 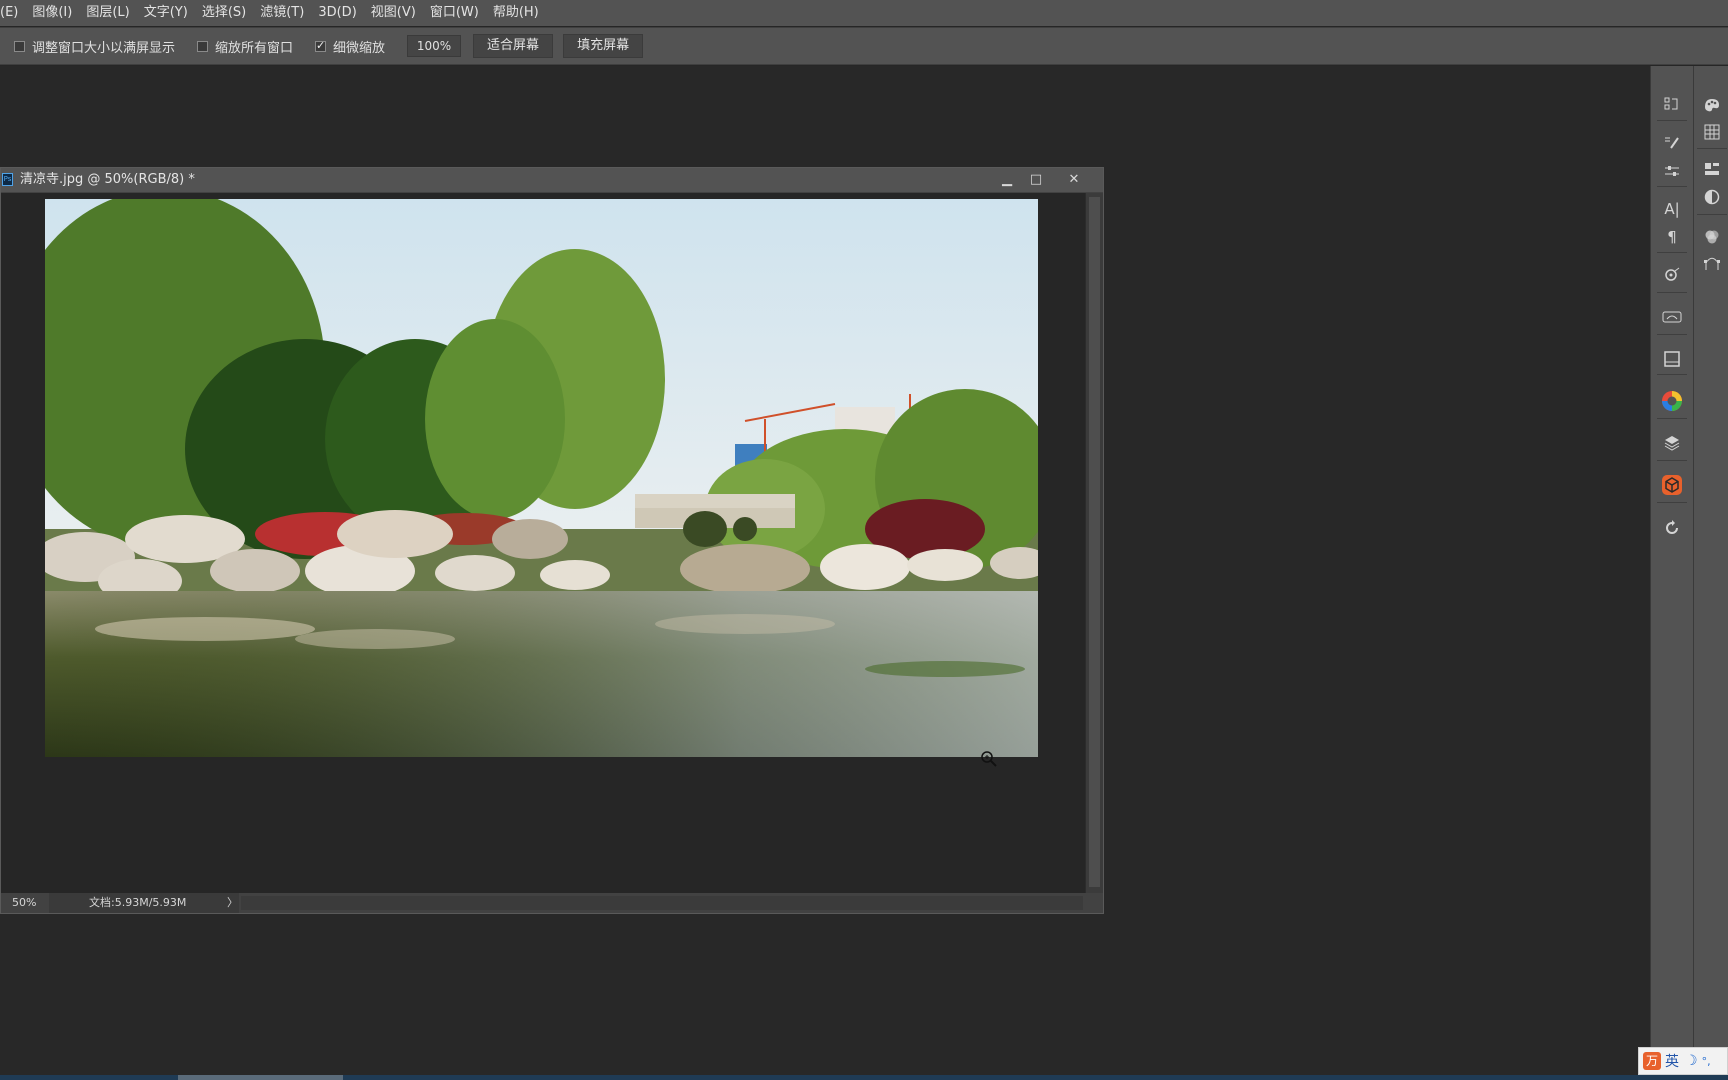 I want to click on checkbox-box-checked, so click(x=321, y=45).